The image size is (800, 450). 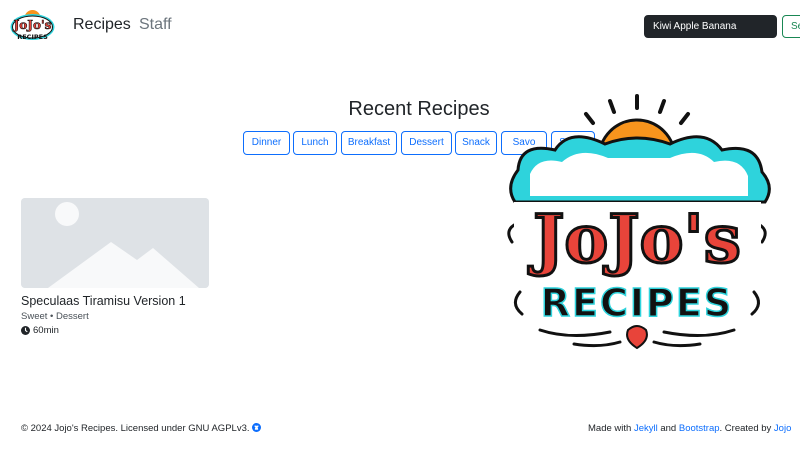 What do you see at coordinates (315, 143) in the screenshot?
I see `tag-lunch: Lunch` at bounding box center [315, 143].